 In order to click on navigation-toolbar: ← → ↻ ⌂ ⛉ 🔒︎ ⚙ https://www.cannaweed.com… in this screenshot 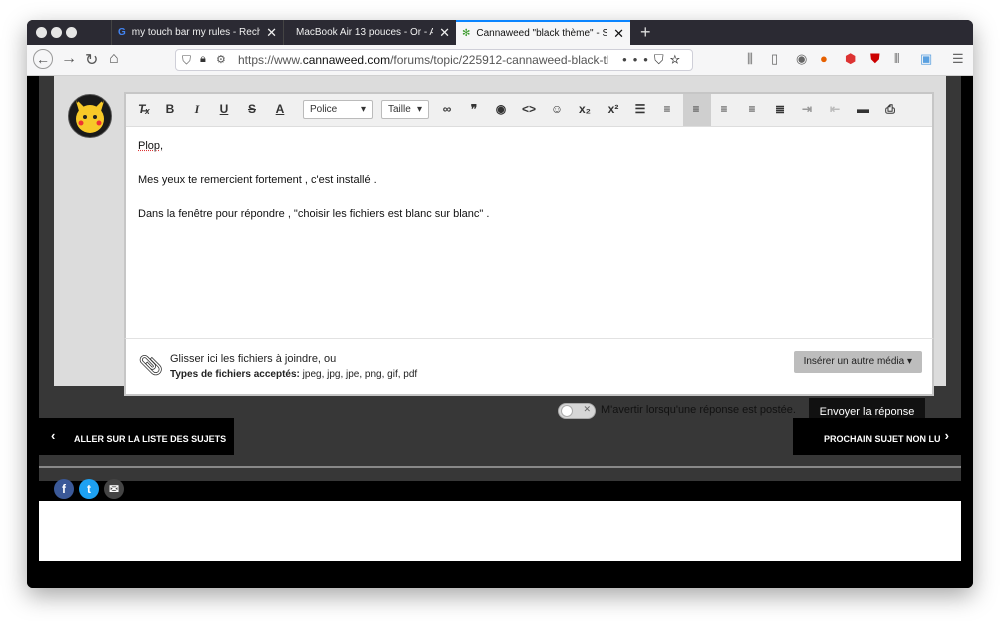, I will do `click(500, 60)`.